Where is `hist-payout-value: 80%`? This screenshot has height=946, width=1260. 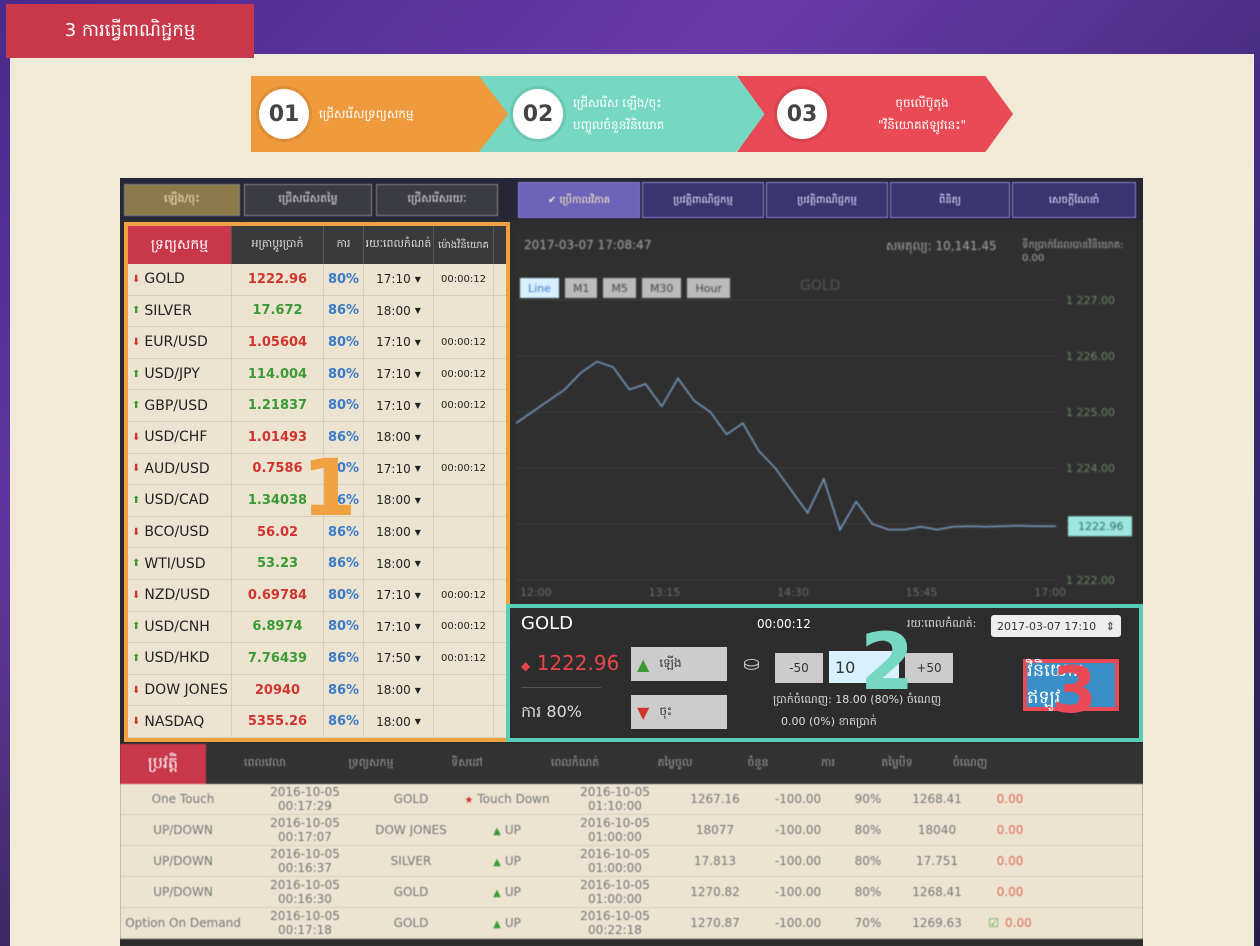
hist-payout-value: 80% is located at coordinates (868, 892).